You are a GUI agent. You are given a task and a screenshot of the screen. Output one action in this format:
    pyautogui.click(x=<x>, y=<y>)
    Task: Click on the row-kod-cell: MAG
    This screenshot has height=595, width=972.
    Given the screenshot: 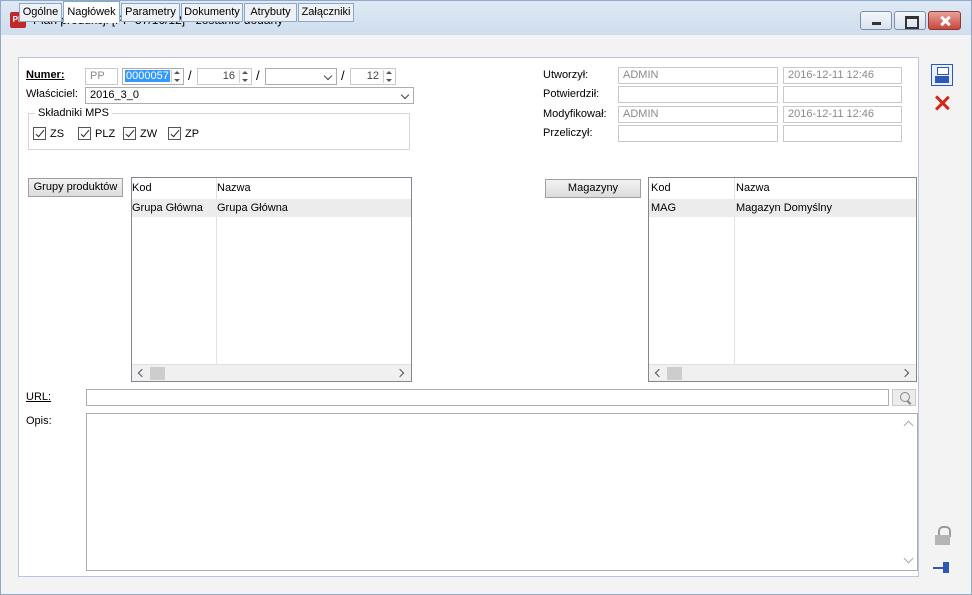 What is the action you would take?
    pyautogui.click(x=664, y=208)
    